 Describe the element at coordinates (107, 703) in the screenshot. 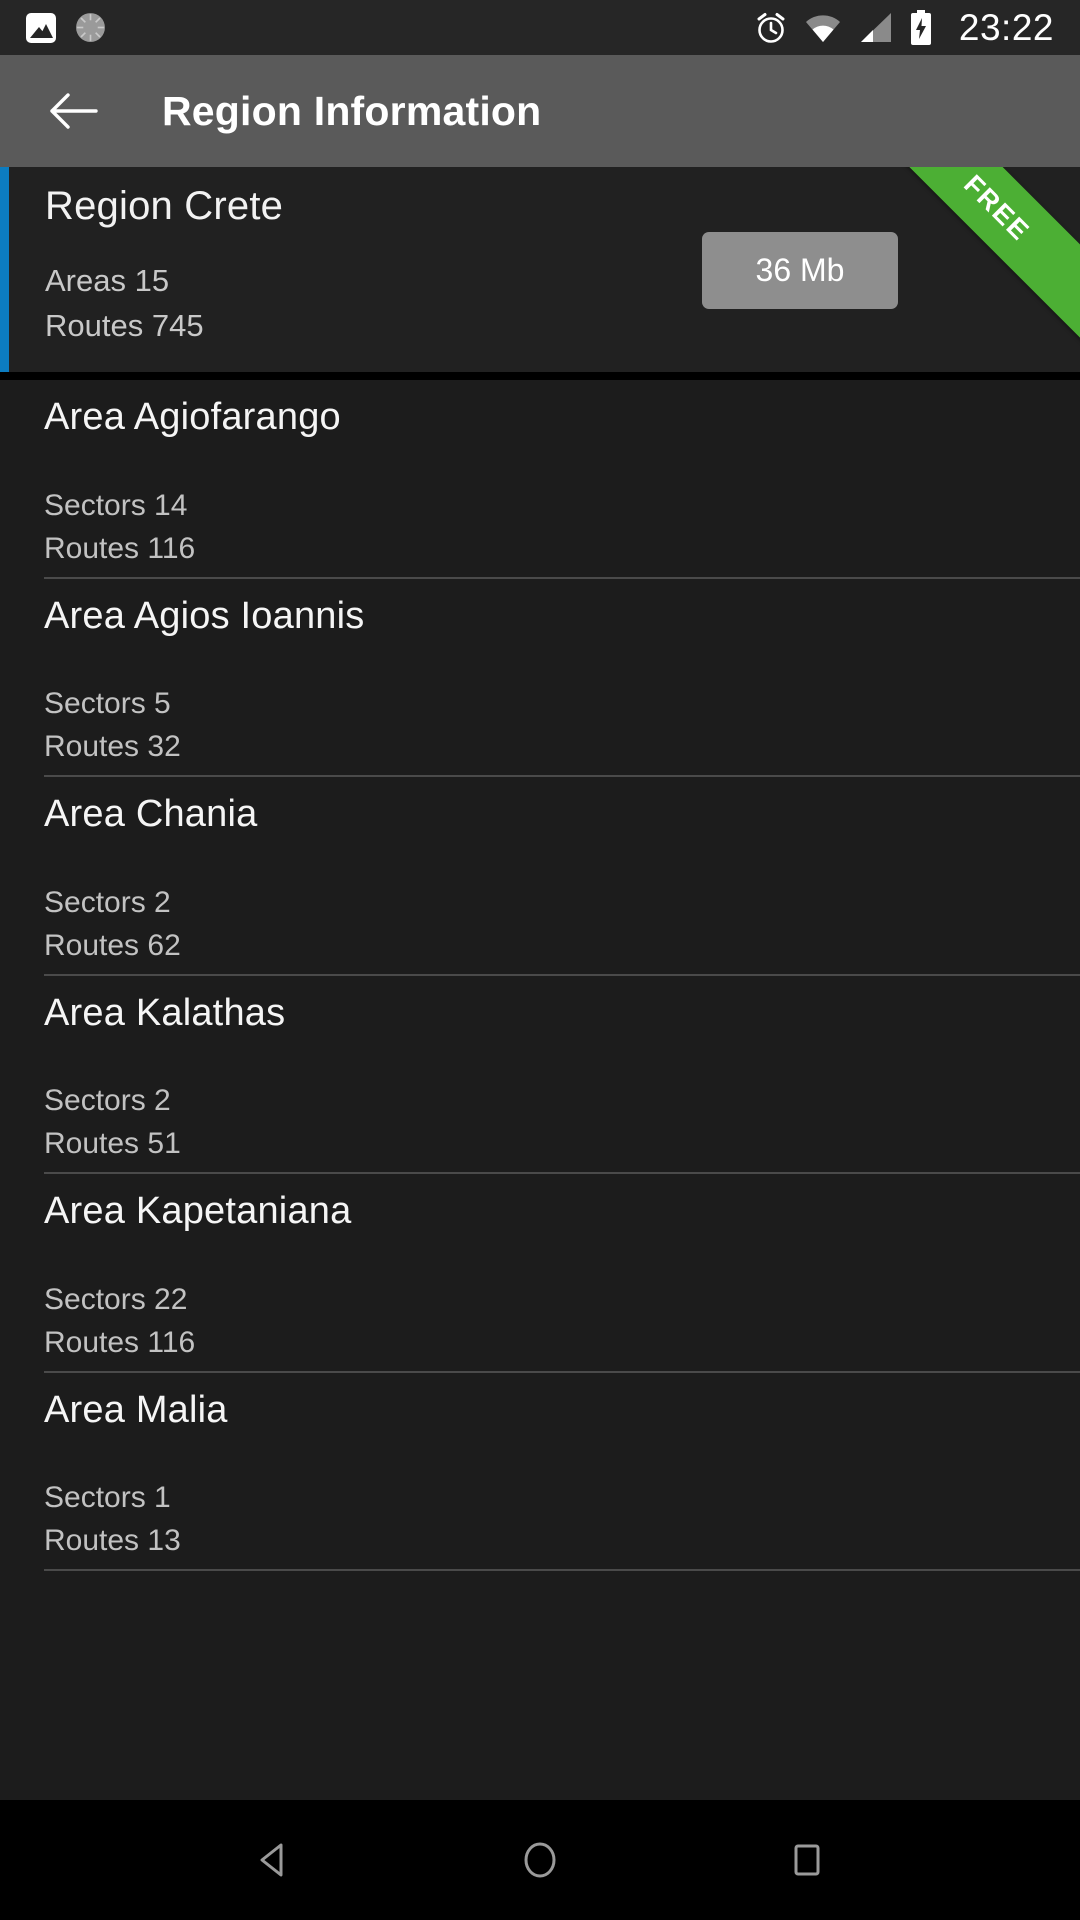

I see `area-sectors-count: Sectors 5` at that location.